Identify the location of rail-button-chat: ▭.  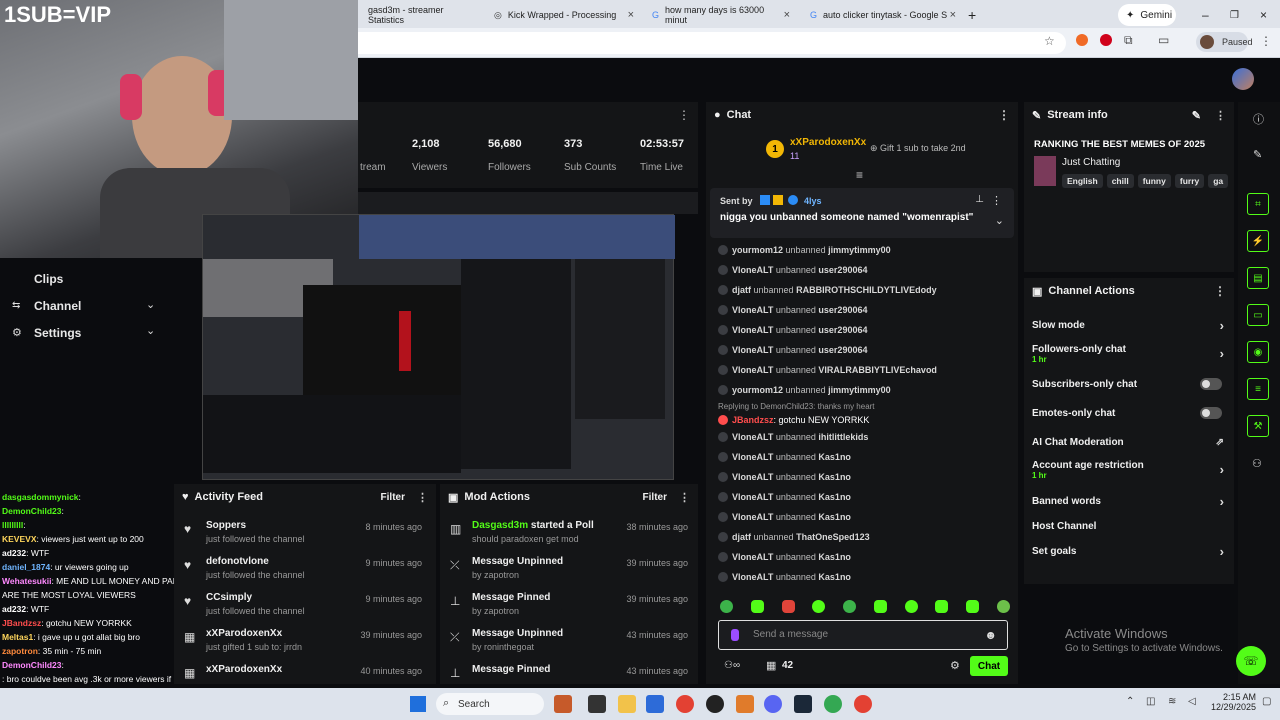
(1258, 315).